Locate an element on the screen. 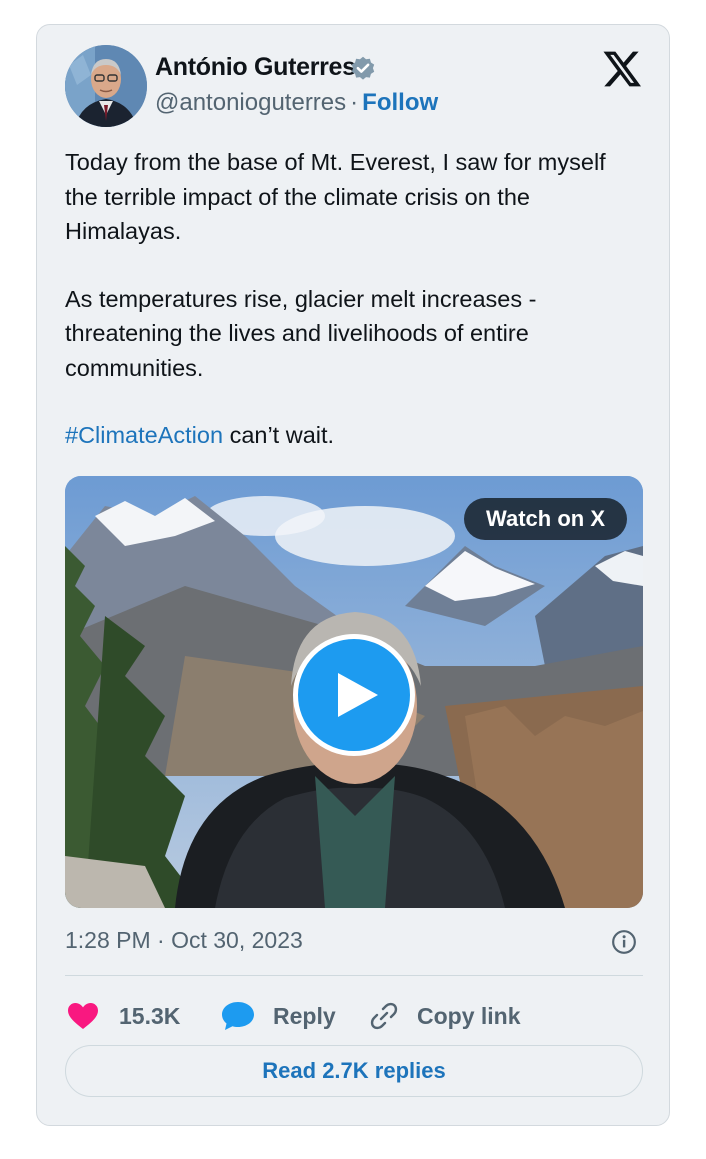 Image resolution: width=706 pixels, height=1159 pixels. copy-link-label: Copy link is located at coordinates (469, 1015).